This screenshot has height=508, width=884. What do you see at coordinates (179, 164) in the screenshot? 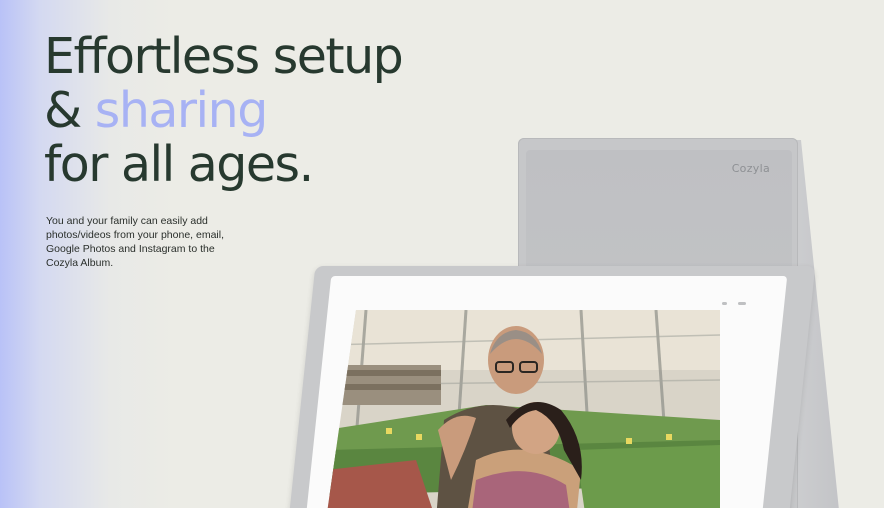
I see `headline-line-3: for all ages.` at bounding box center [179, 164].